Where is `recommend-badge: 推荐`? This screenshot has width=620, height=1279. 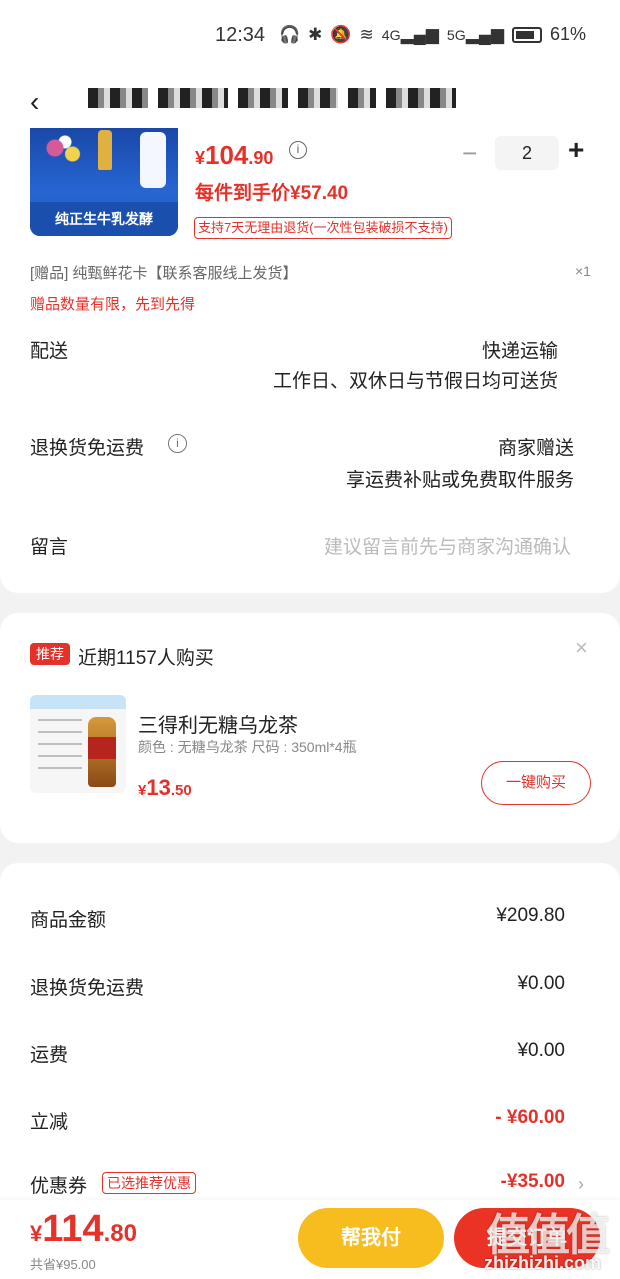 recommend-badge: 推荐 is located at coordinates (50, 654).